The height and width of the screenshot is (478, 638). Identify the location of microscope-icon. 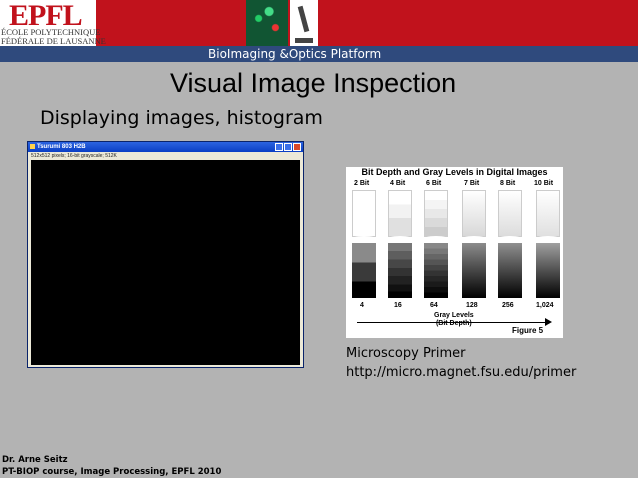
(304, 23).